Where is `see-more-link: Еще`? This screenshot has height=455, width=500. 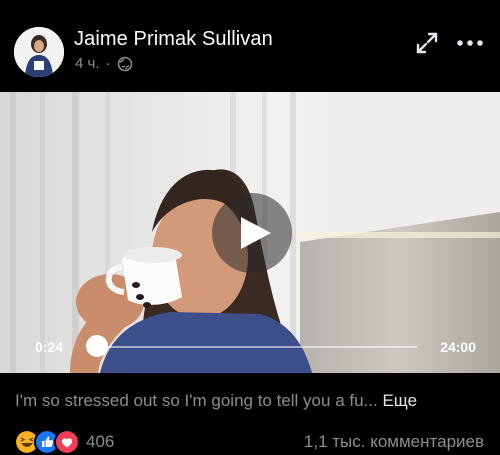
see-more-link: Еще is located at coordinates (399, 400).